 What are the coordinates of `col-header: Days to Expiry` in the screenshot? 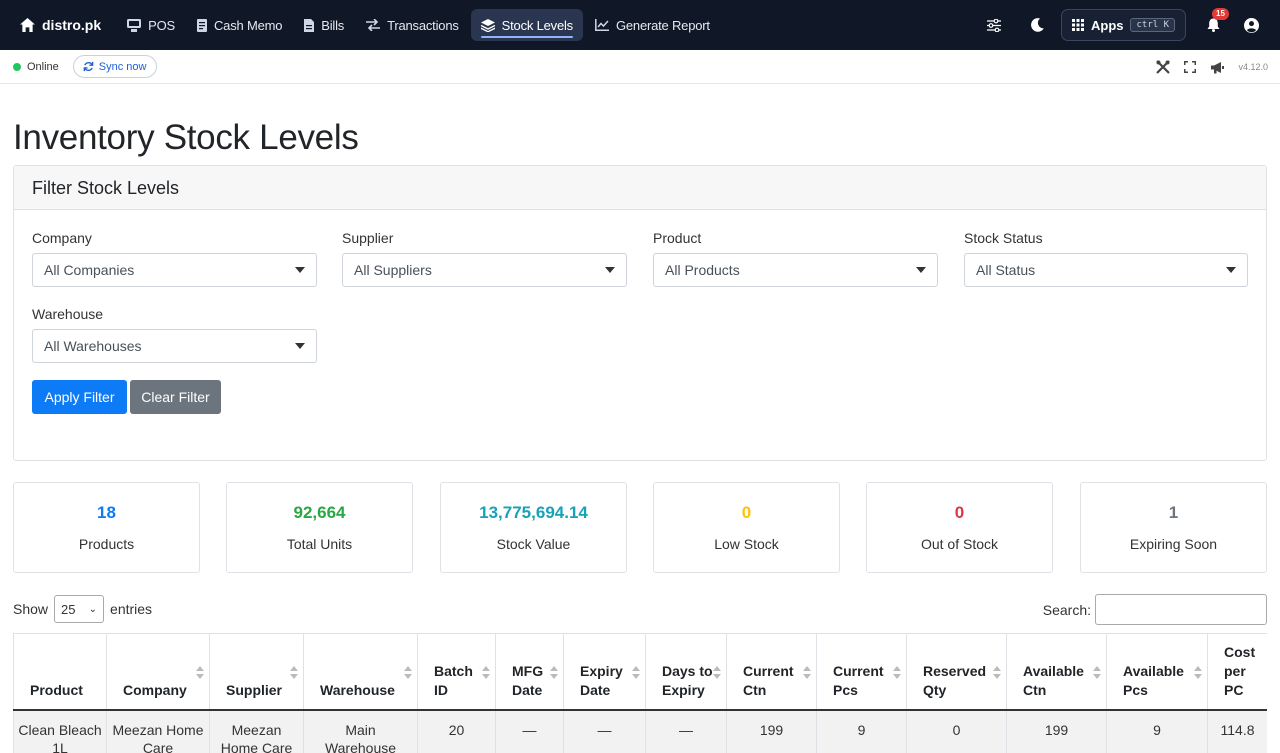 It's located at (686, 672).